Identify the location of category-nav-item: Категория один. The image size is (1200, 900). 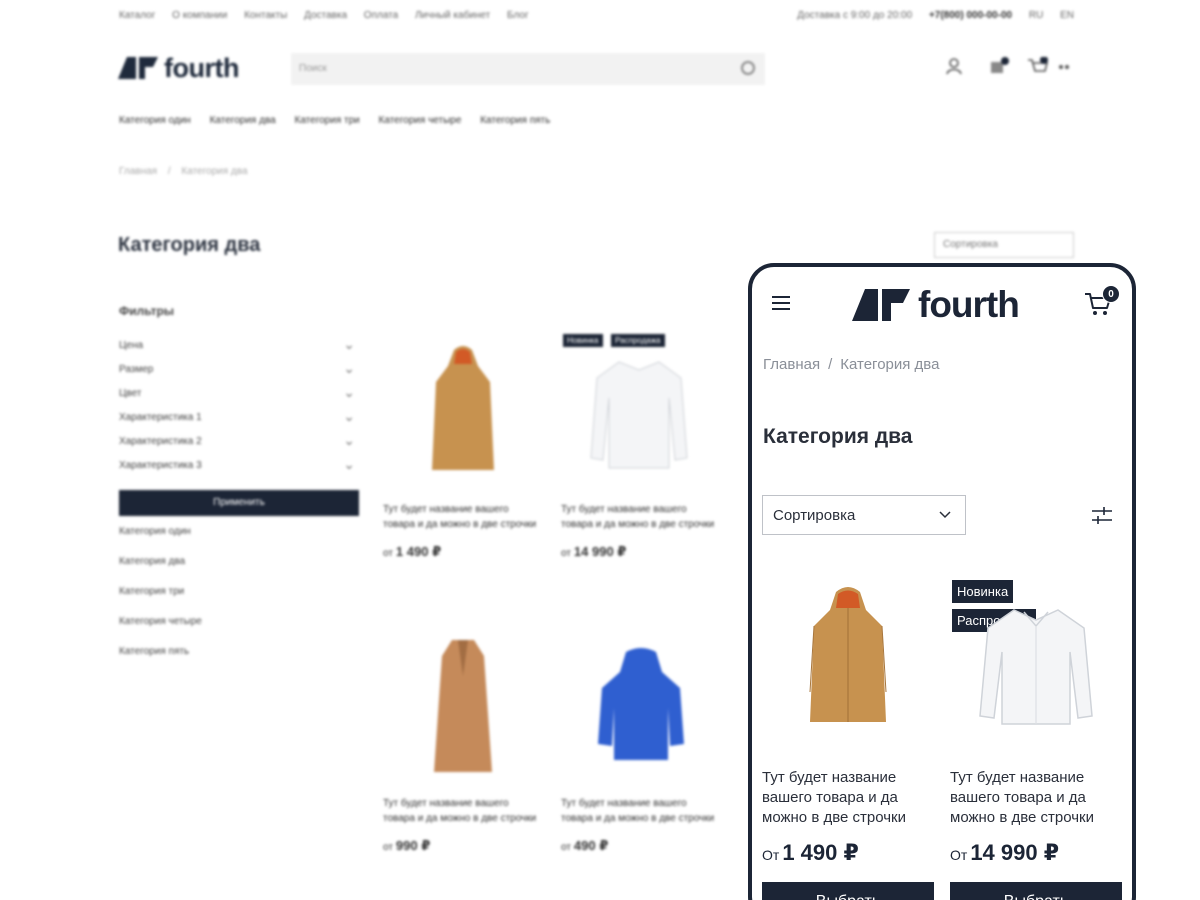
(155, 120).